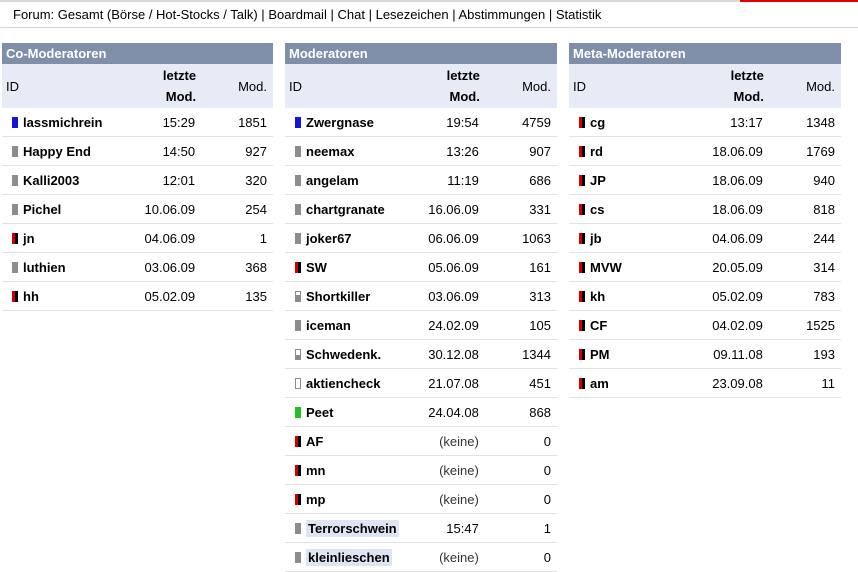 The width and height of the screenshot is (858, 572). I want to click on moderator-name-link: chartgranate, so click(345, 209).